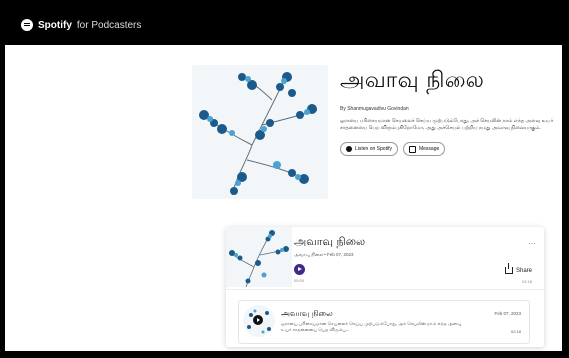  I want to click on share-button: Share, so click(518, 268).